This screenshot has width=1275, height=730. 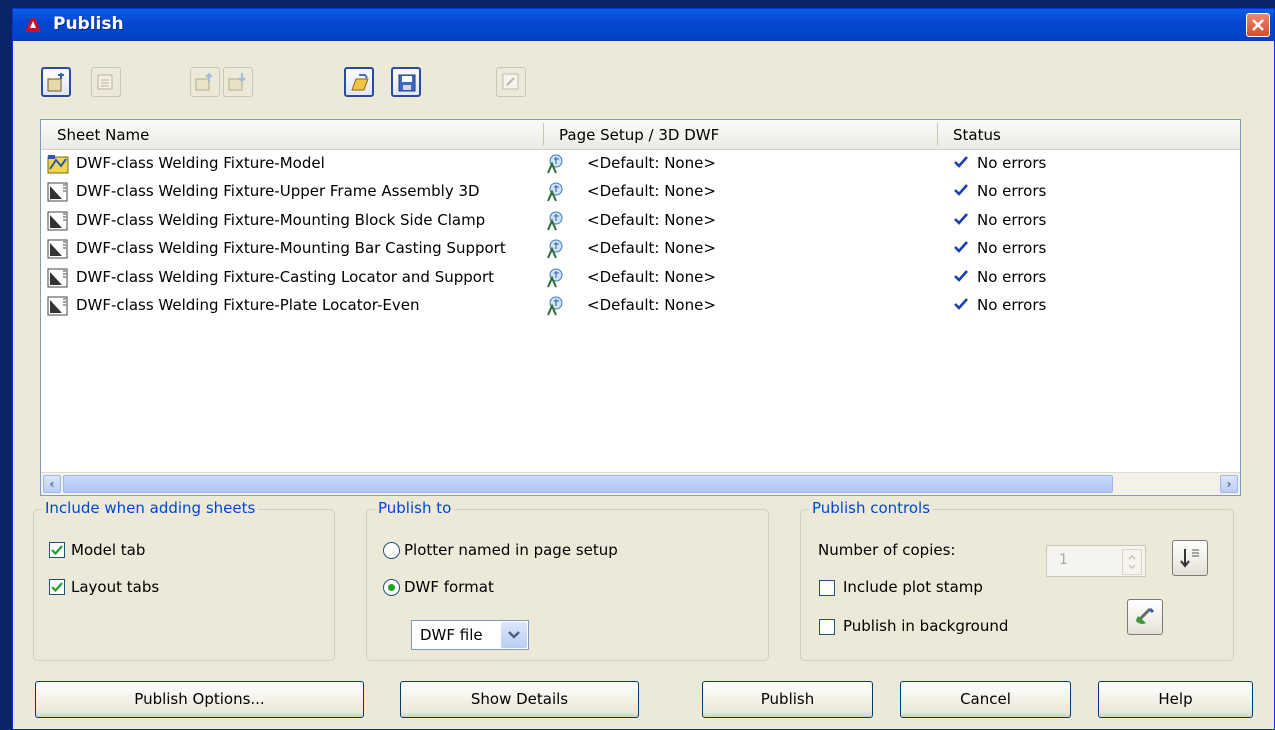 I want to click on column-sheet-name: Sheet Name, so click(x=103, y=135).